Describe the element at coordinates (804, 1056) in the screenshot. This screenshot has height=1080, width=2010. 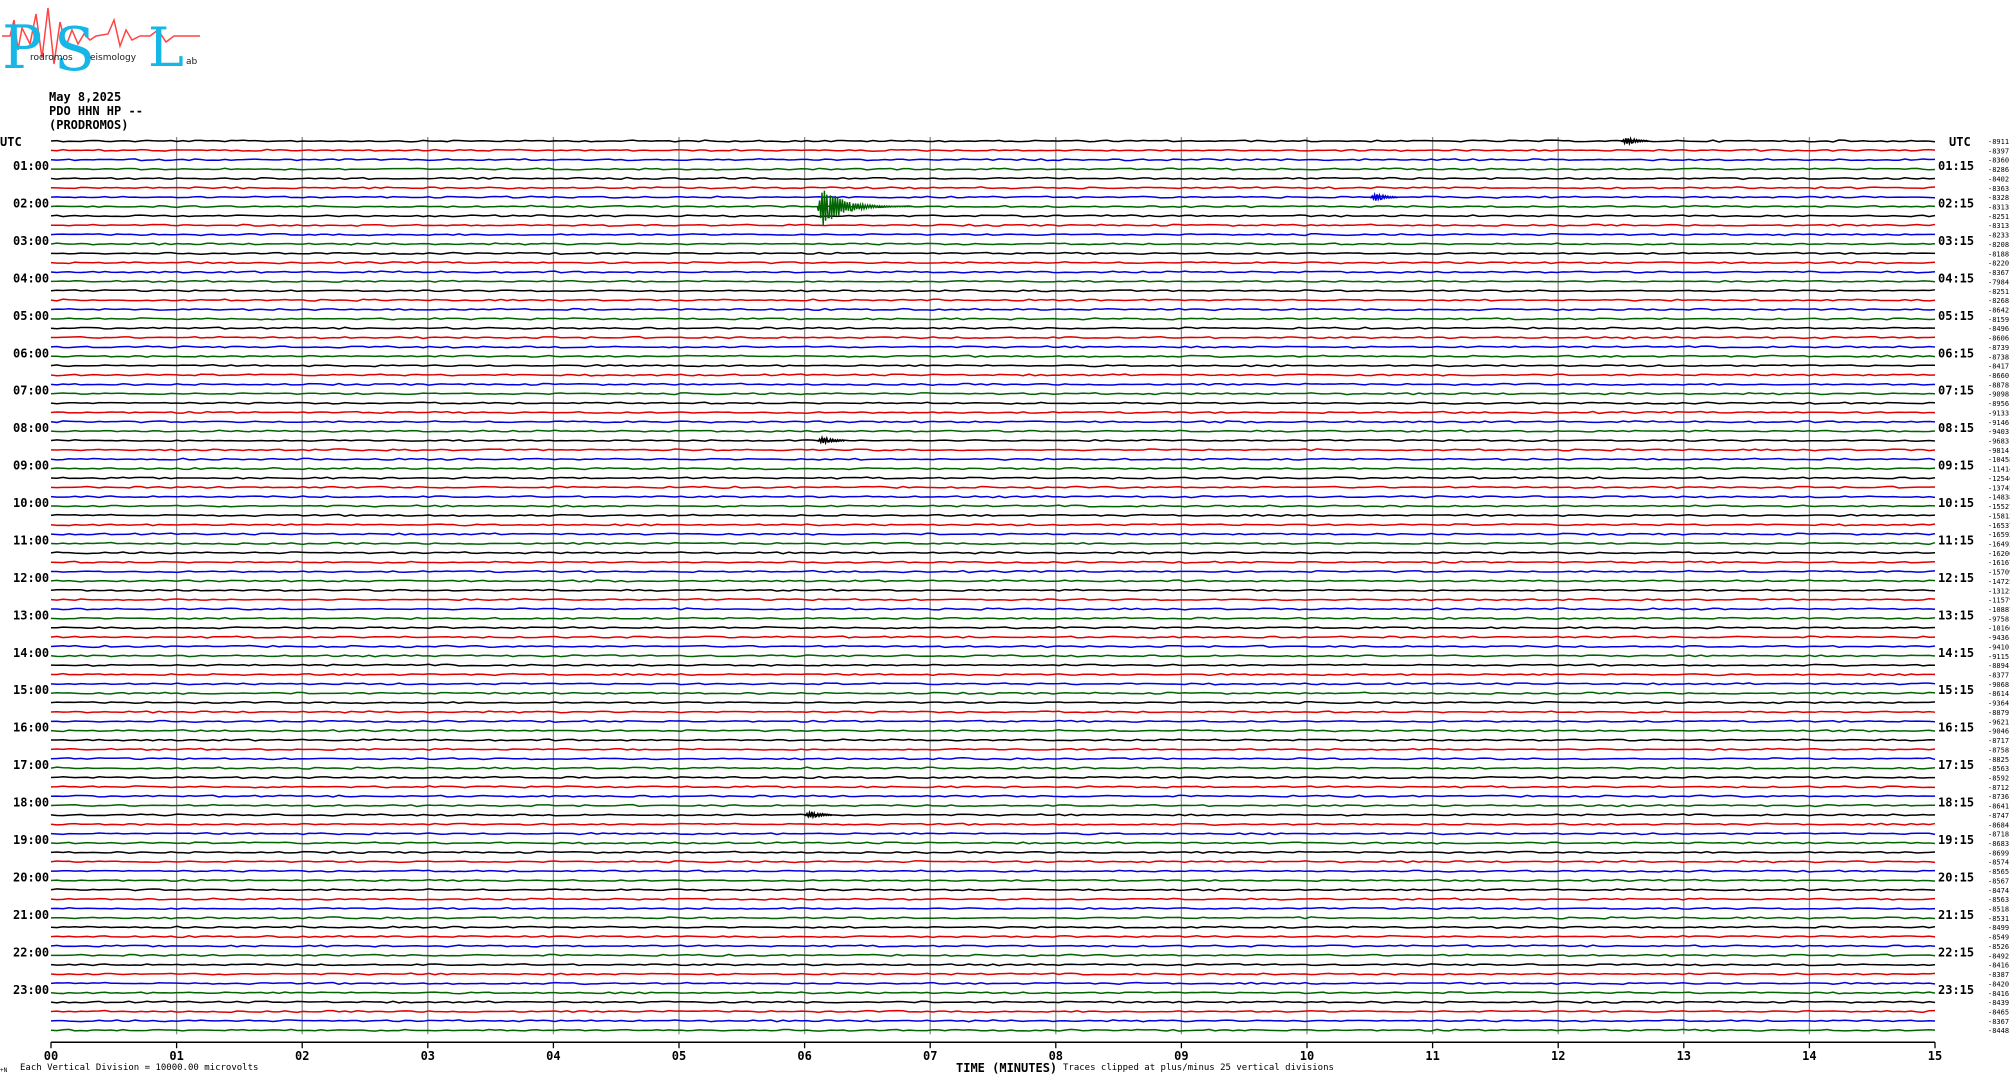
I see `x-tick-label: 06` at that location.